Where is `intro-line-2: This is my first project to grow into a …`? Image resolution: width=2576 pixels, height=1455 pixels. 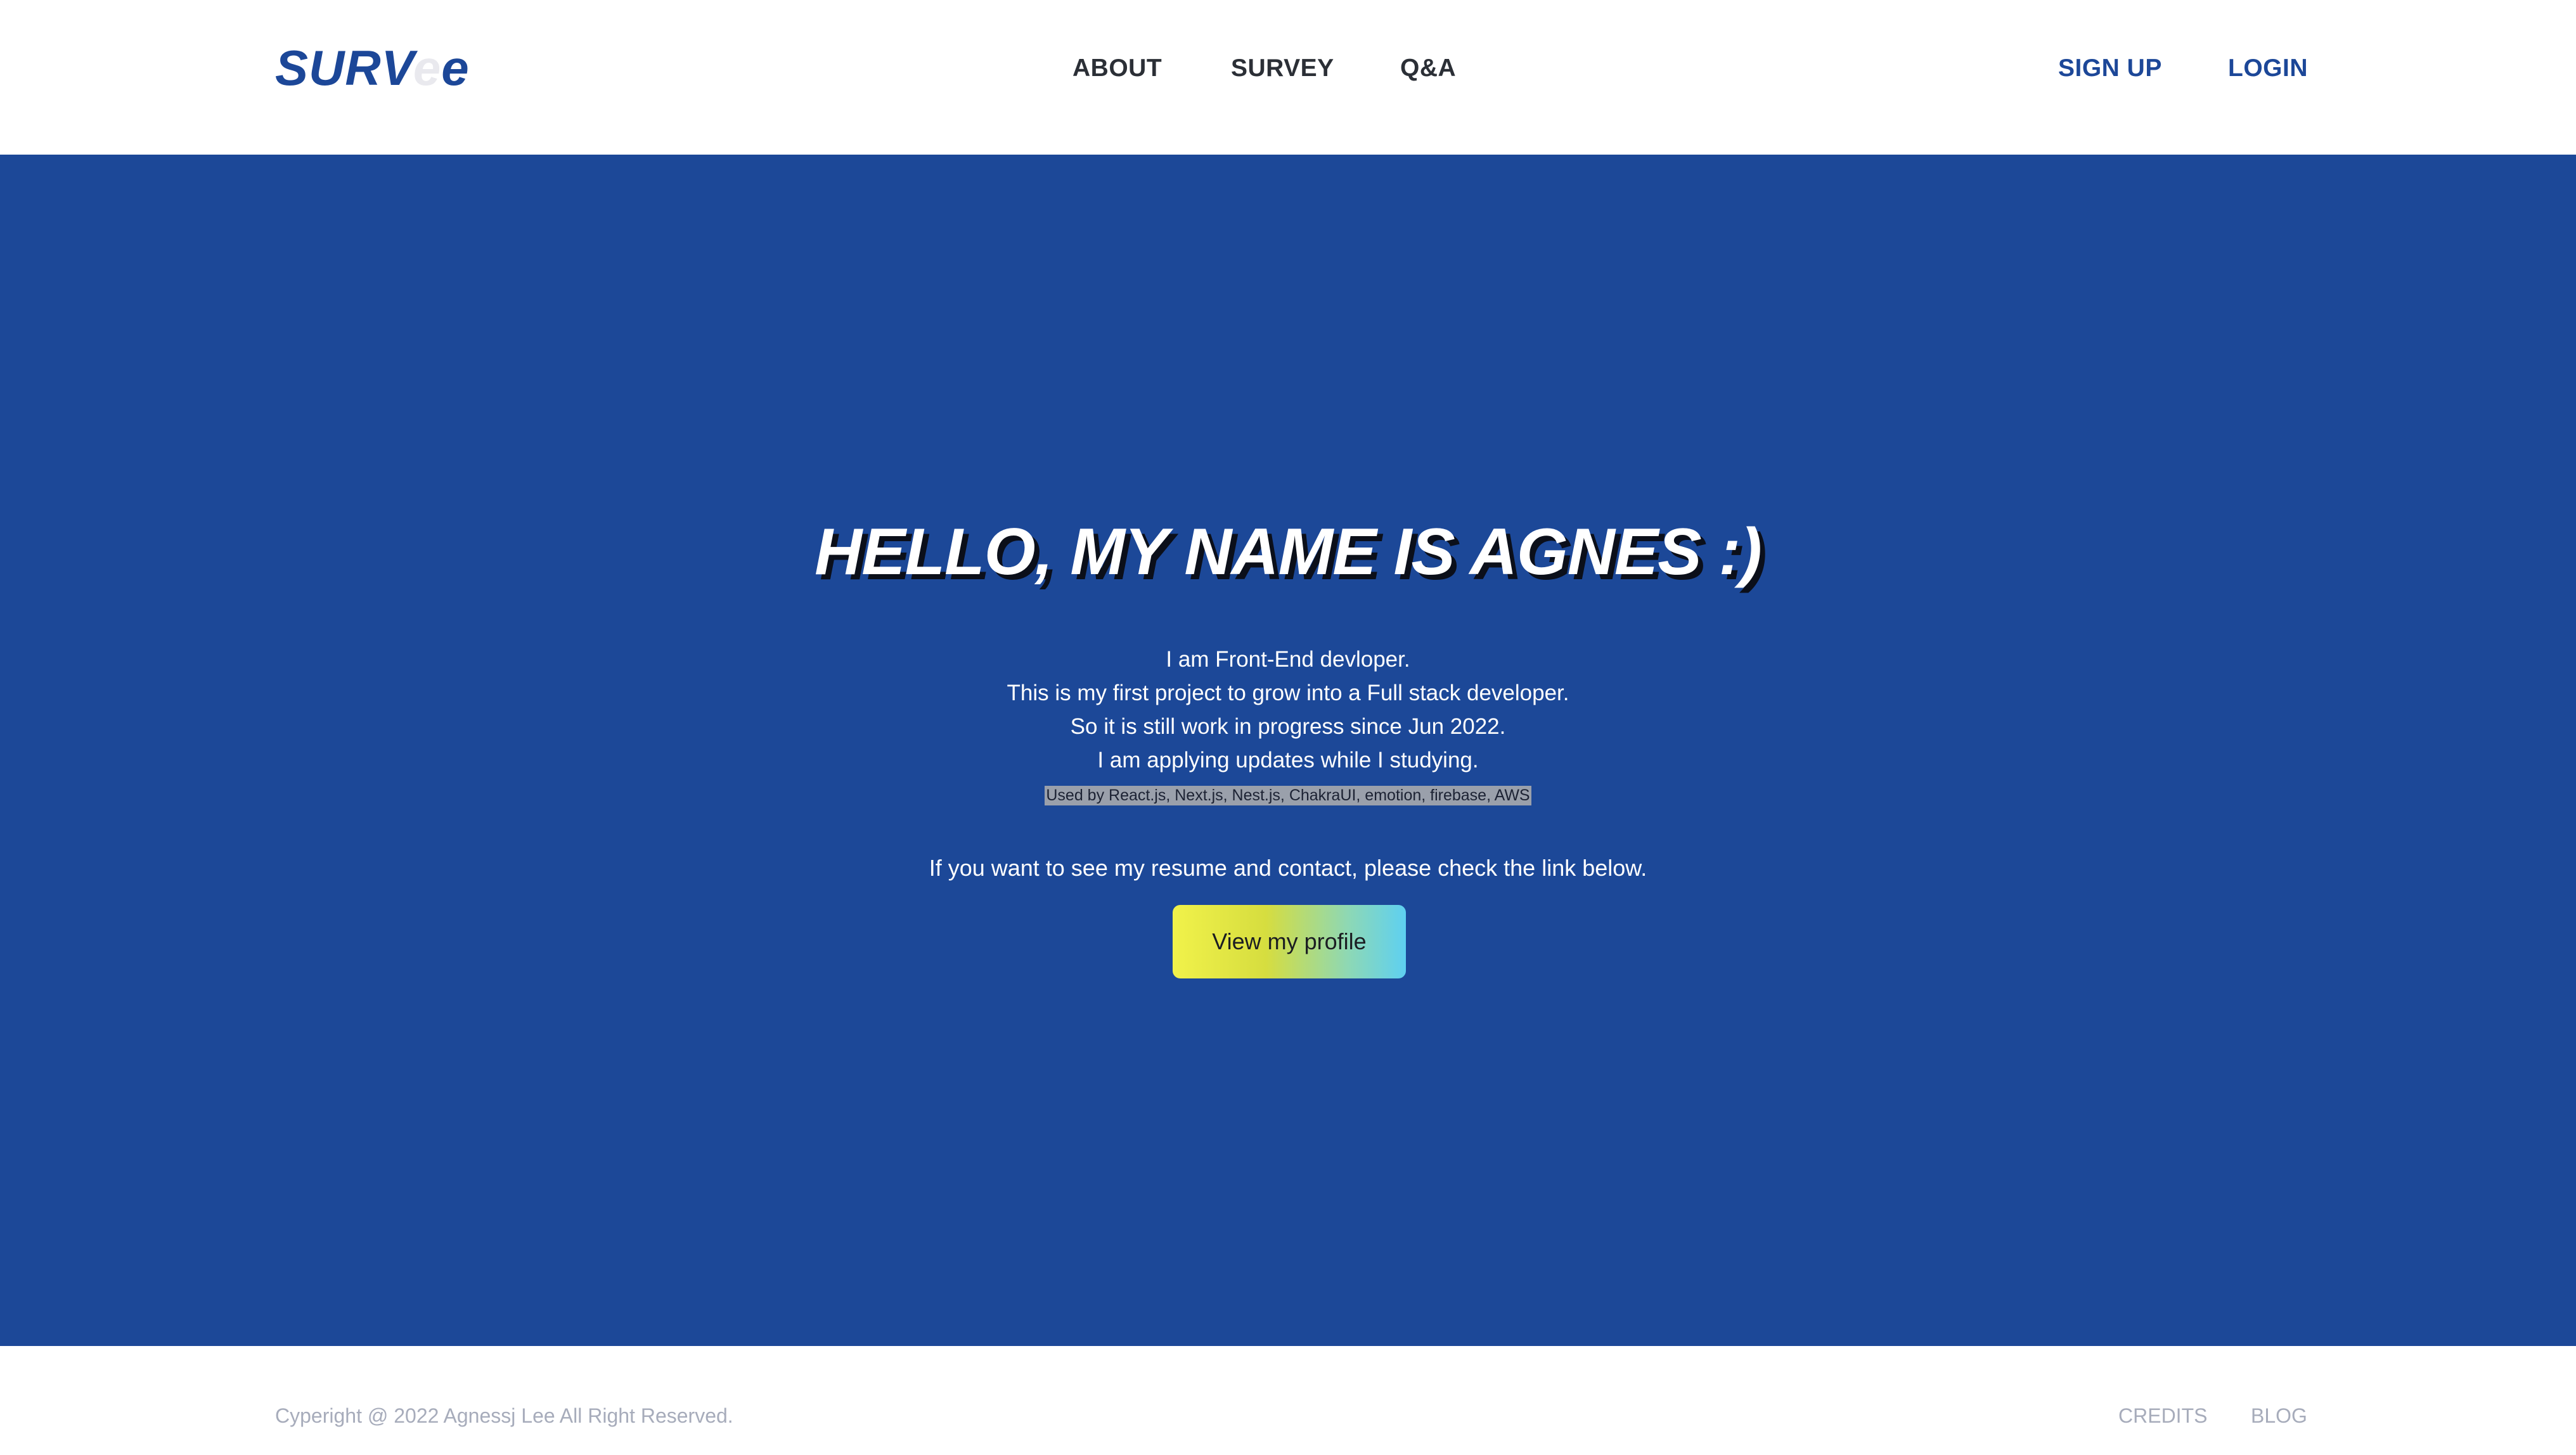 intro-line-2: This is my first project to grow into a … is located at coordinates (1288, 693).